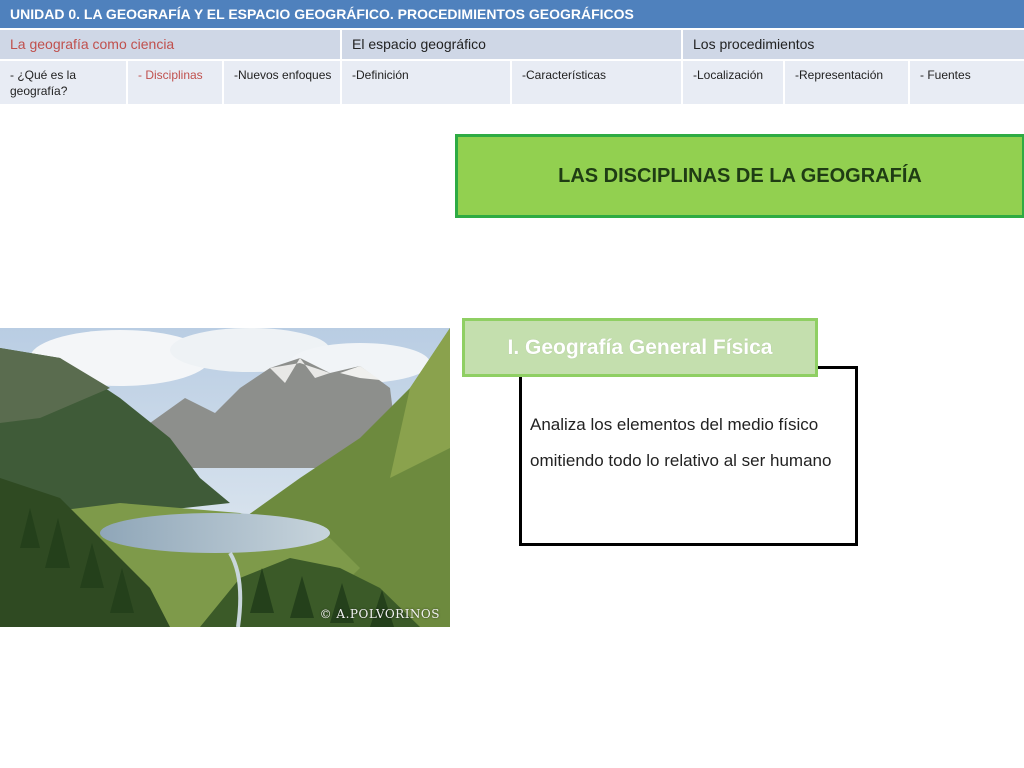 The image size is (1024, 768). I want to click on subsection-link-que-es: - ¿Qué es la geografía?, so click(64, 82).